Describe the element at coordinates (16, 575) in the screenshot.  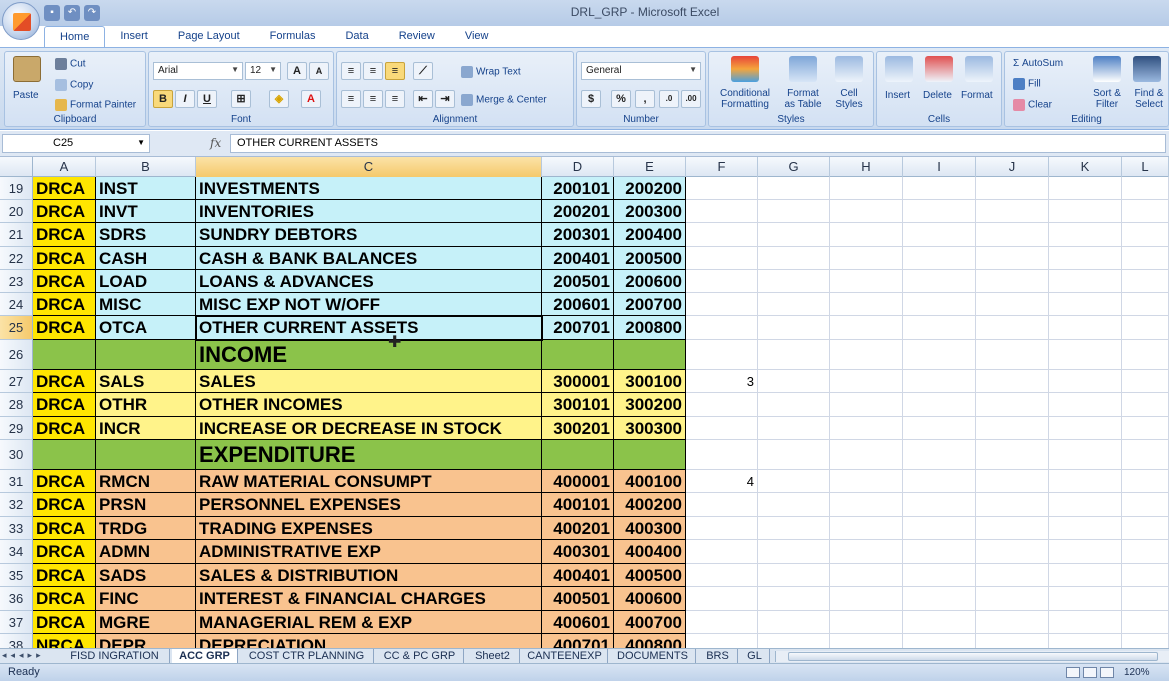
I see `row-header: 35` at that location.